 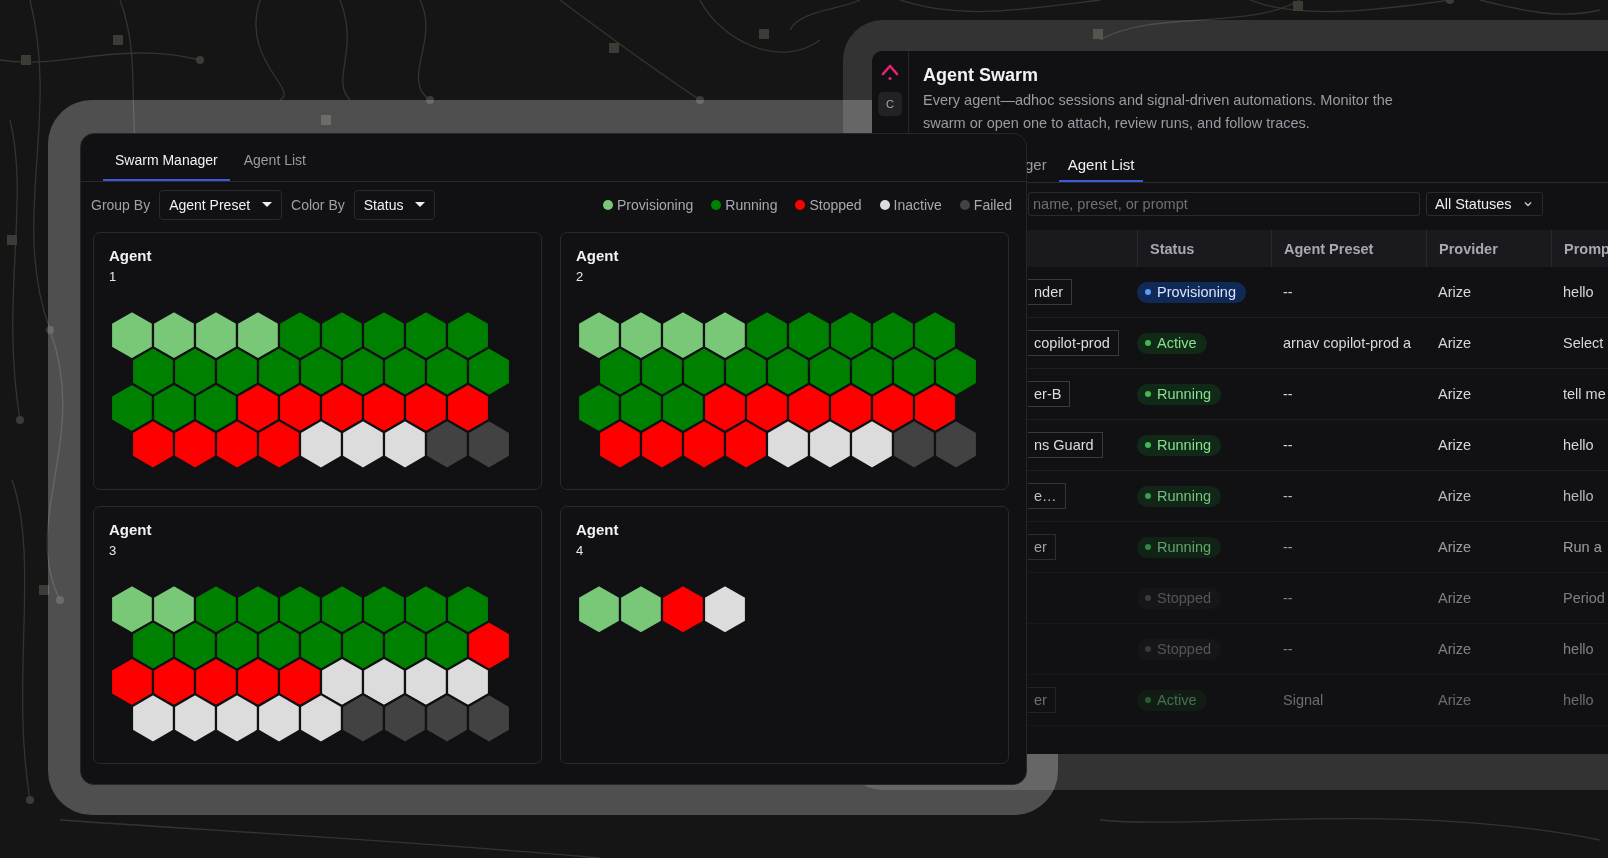 What do you see at coordinates (1050, 292) in the screenshot?
I see `agent-name-tag: nder` at bounding box center [1050, 292].